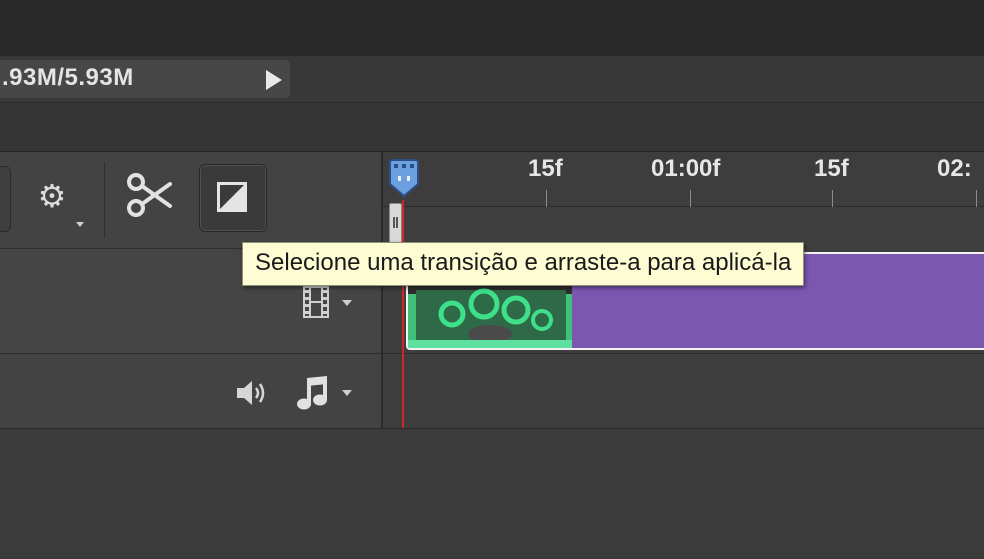 Image resolution: width=984 pixels, height=559 pixels. I want to click on transition-icon, so click(232, 197).